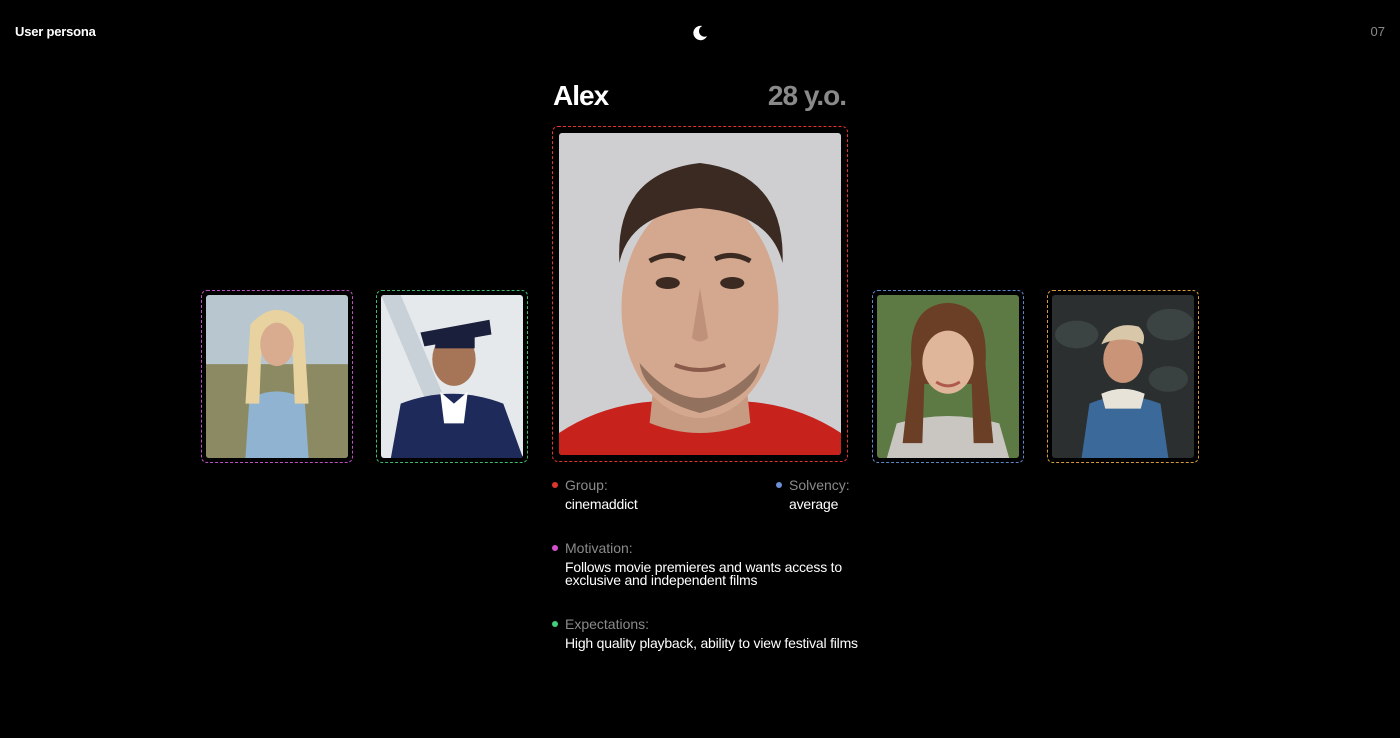 The width and height of the screenshot is (1400, 738). Describe the element at coordinates (601, 504) in the screenshot. I see `group-value: cinemaddict` at that location.